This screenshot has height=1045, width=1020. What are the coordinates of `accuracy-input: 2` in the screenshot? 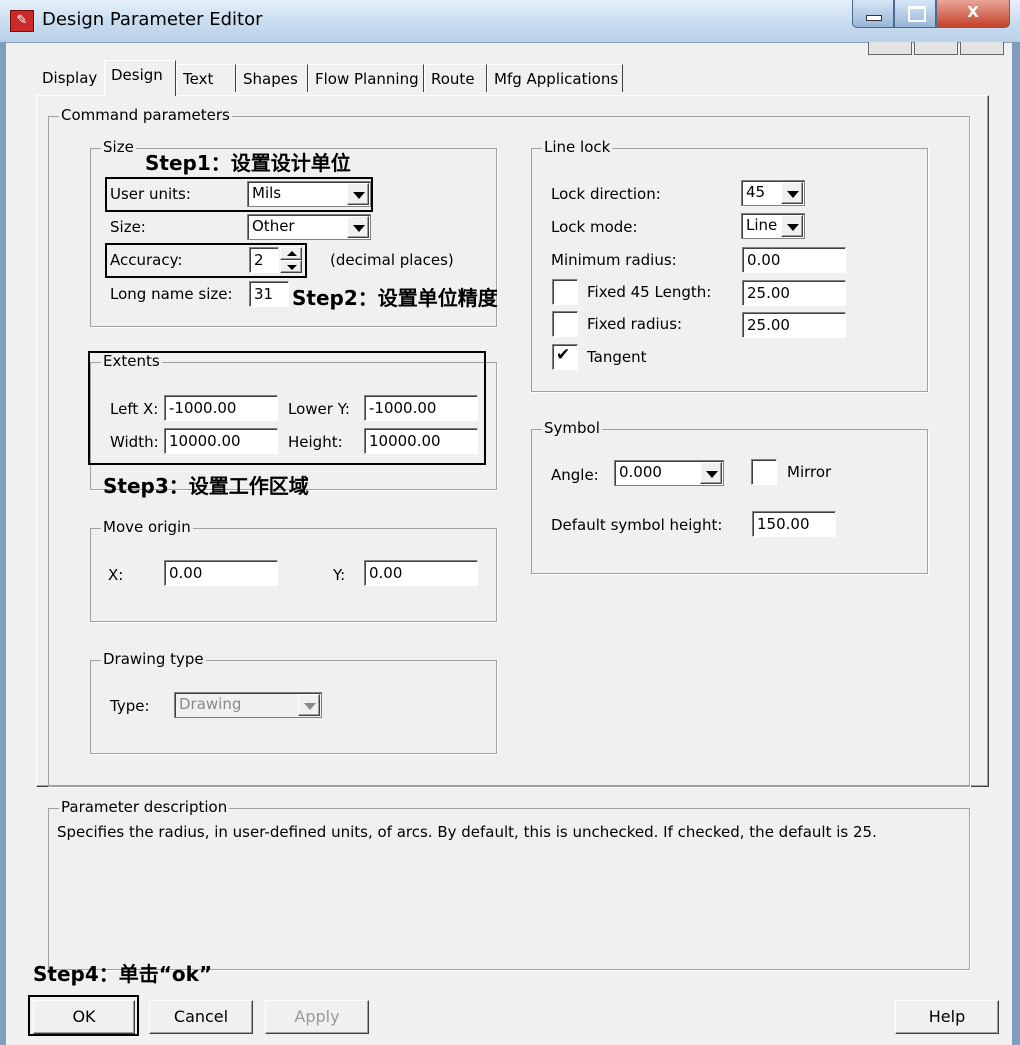 It's located at (264, 260).